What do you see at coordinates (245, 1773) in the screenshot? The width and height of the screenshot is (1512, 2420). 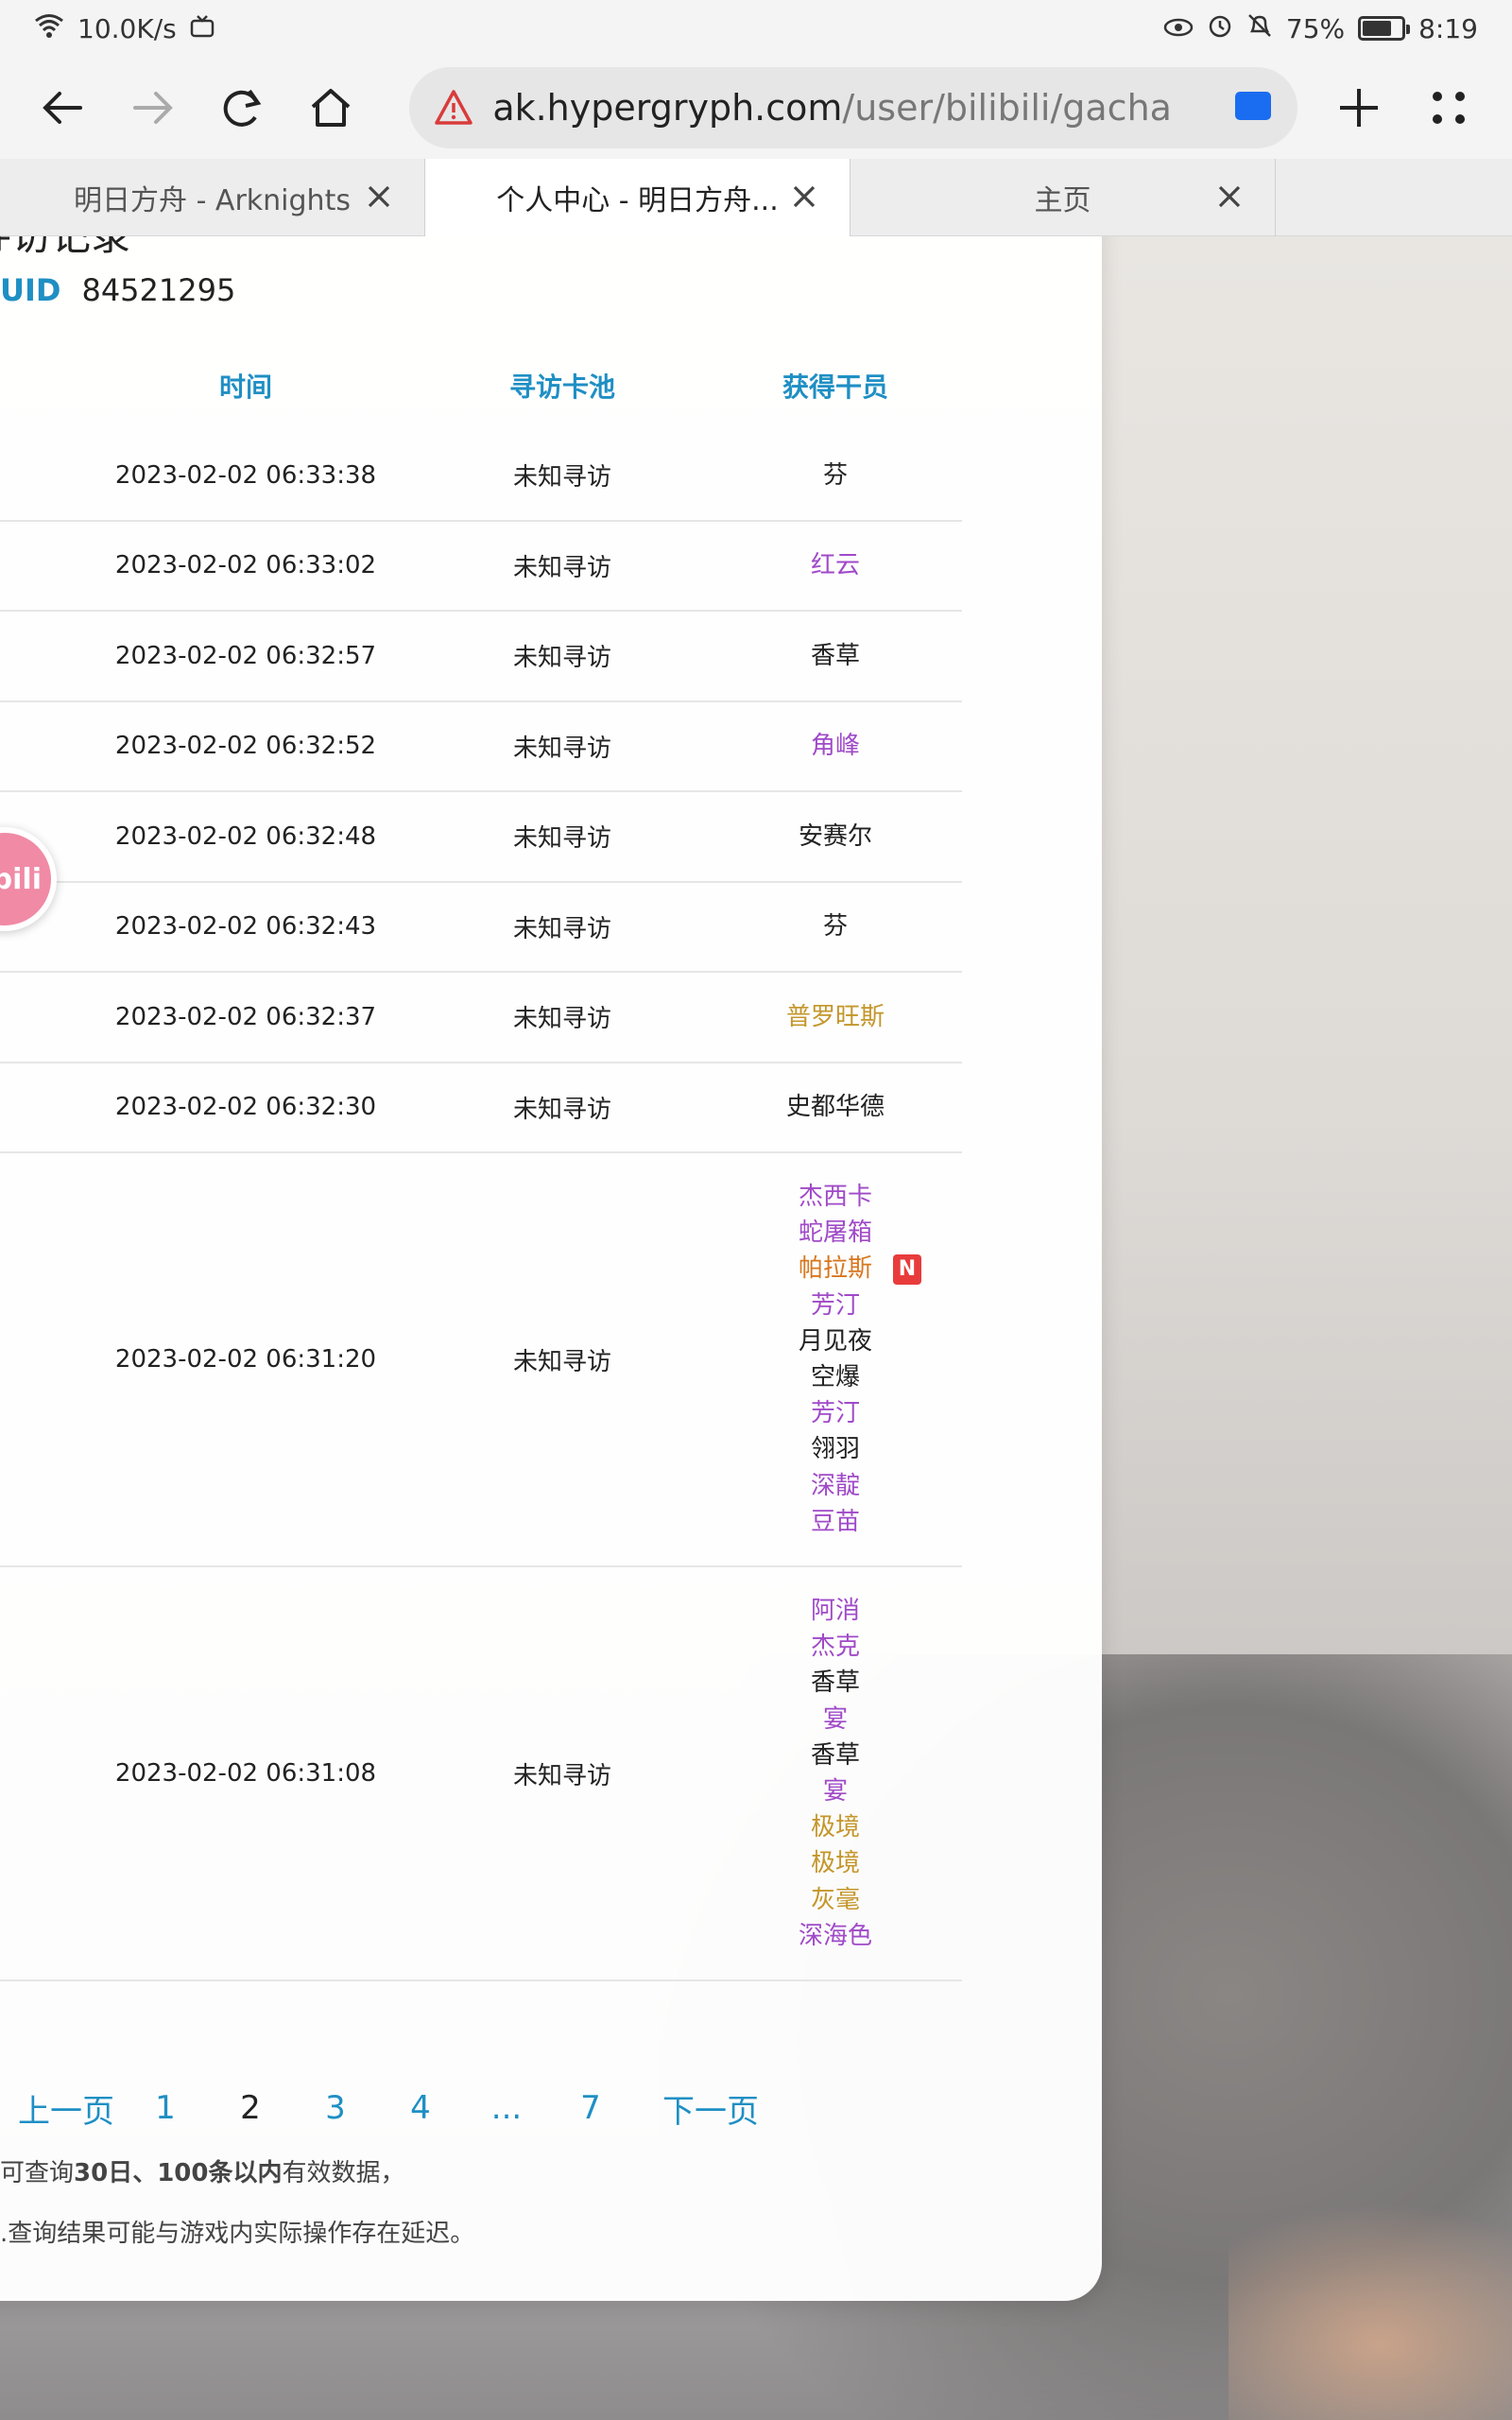 I see `row-time: 2023-02-02 06:31:08` at bounding box center [245, 1773].